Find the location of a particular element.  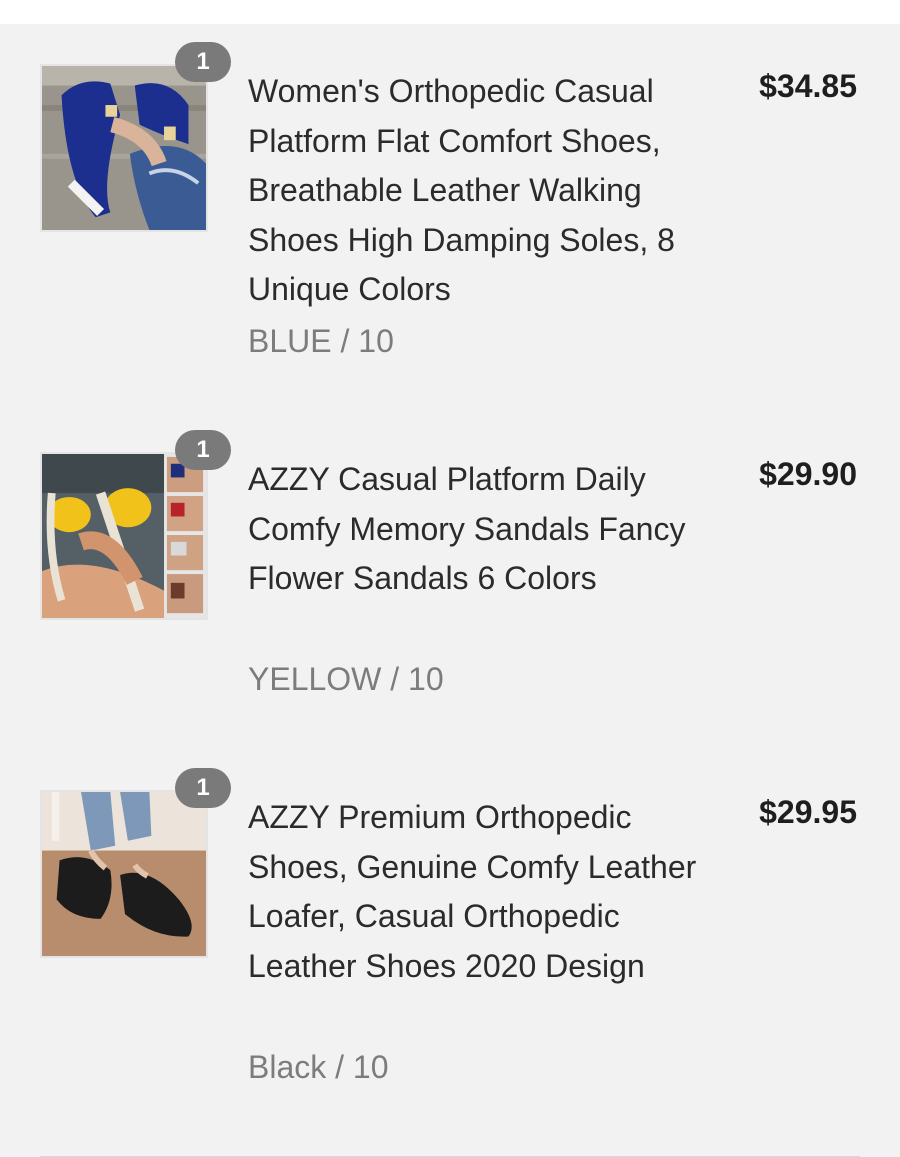

yellow-sandal-photo is located at coordinates (124, 536).